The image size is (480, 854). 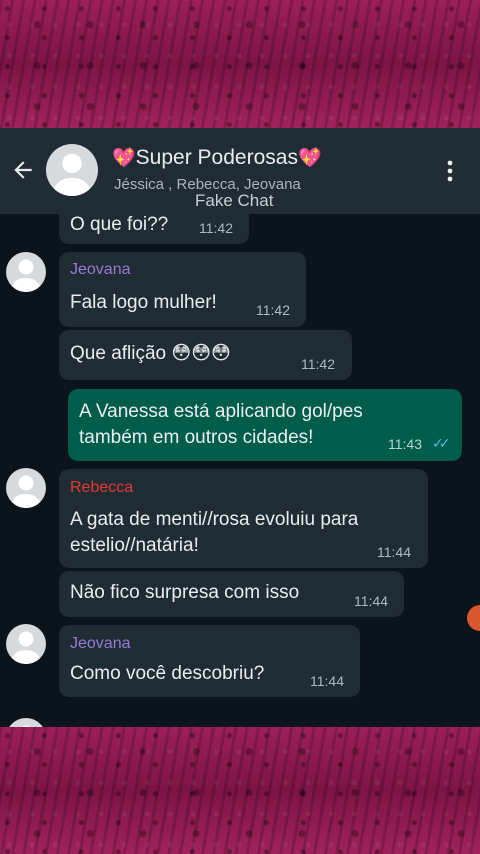 What do you see at coordinates (196, 437) in the screenshot?
I see `message-text-line2: também em outros cidades!` at bounding box center [196, 437].